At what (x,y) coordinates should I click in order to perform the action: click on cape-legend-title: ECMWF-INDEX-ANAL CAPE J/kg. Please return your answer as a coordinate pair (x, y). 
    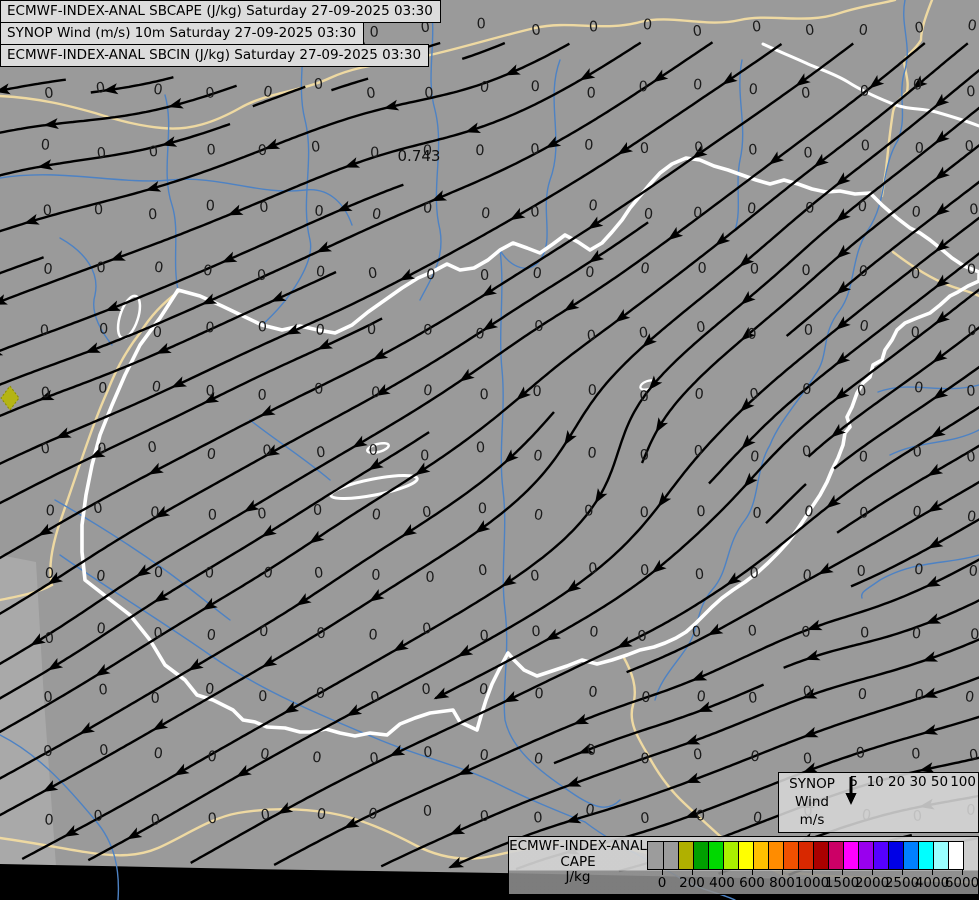
    Looking at the image, I should click on (578, 862).